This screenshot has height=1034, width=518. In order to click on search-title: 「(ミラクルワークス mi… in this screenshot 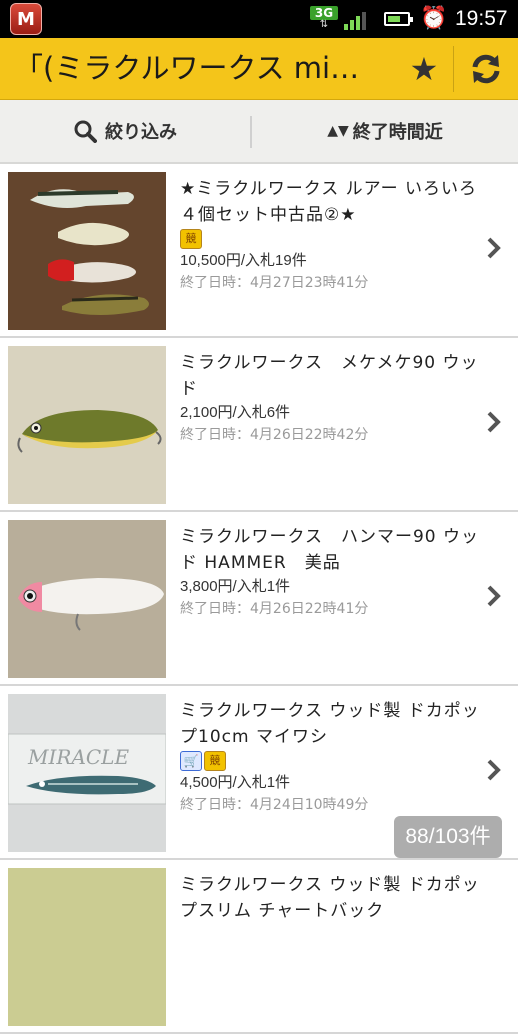, I will do `click(204, 68)`.